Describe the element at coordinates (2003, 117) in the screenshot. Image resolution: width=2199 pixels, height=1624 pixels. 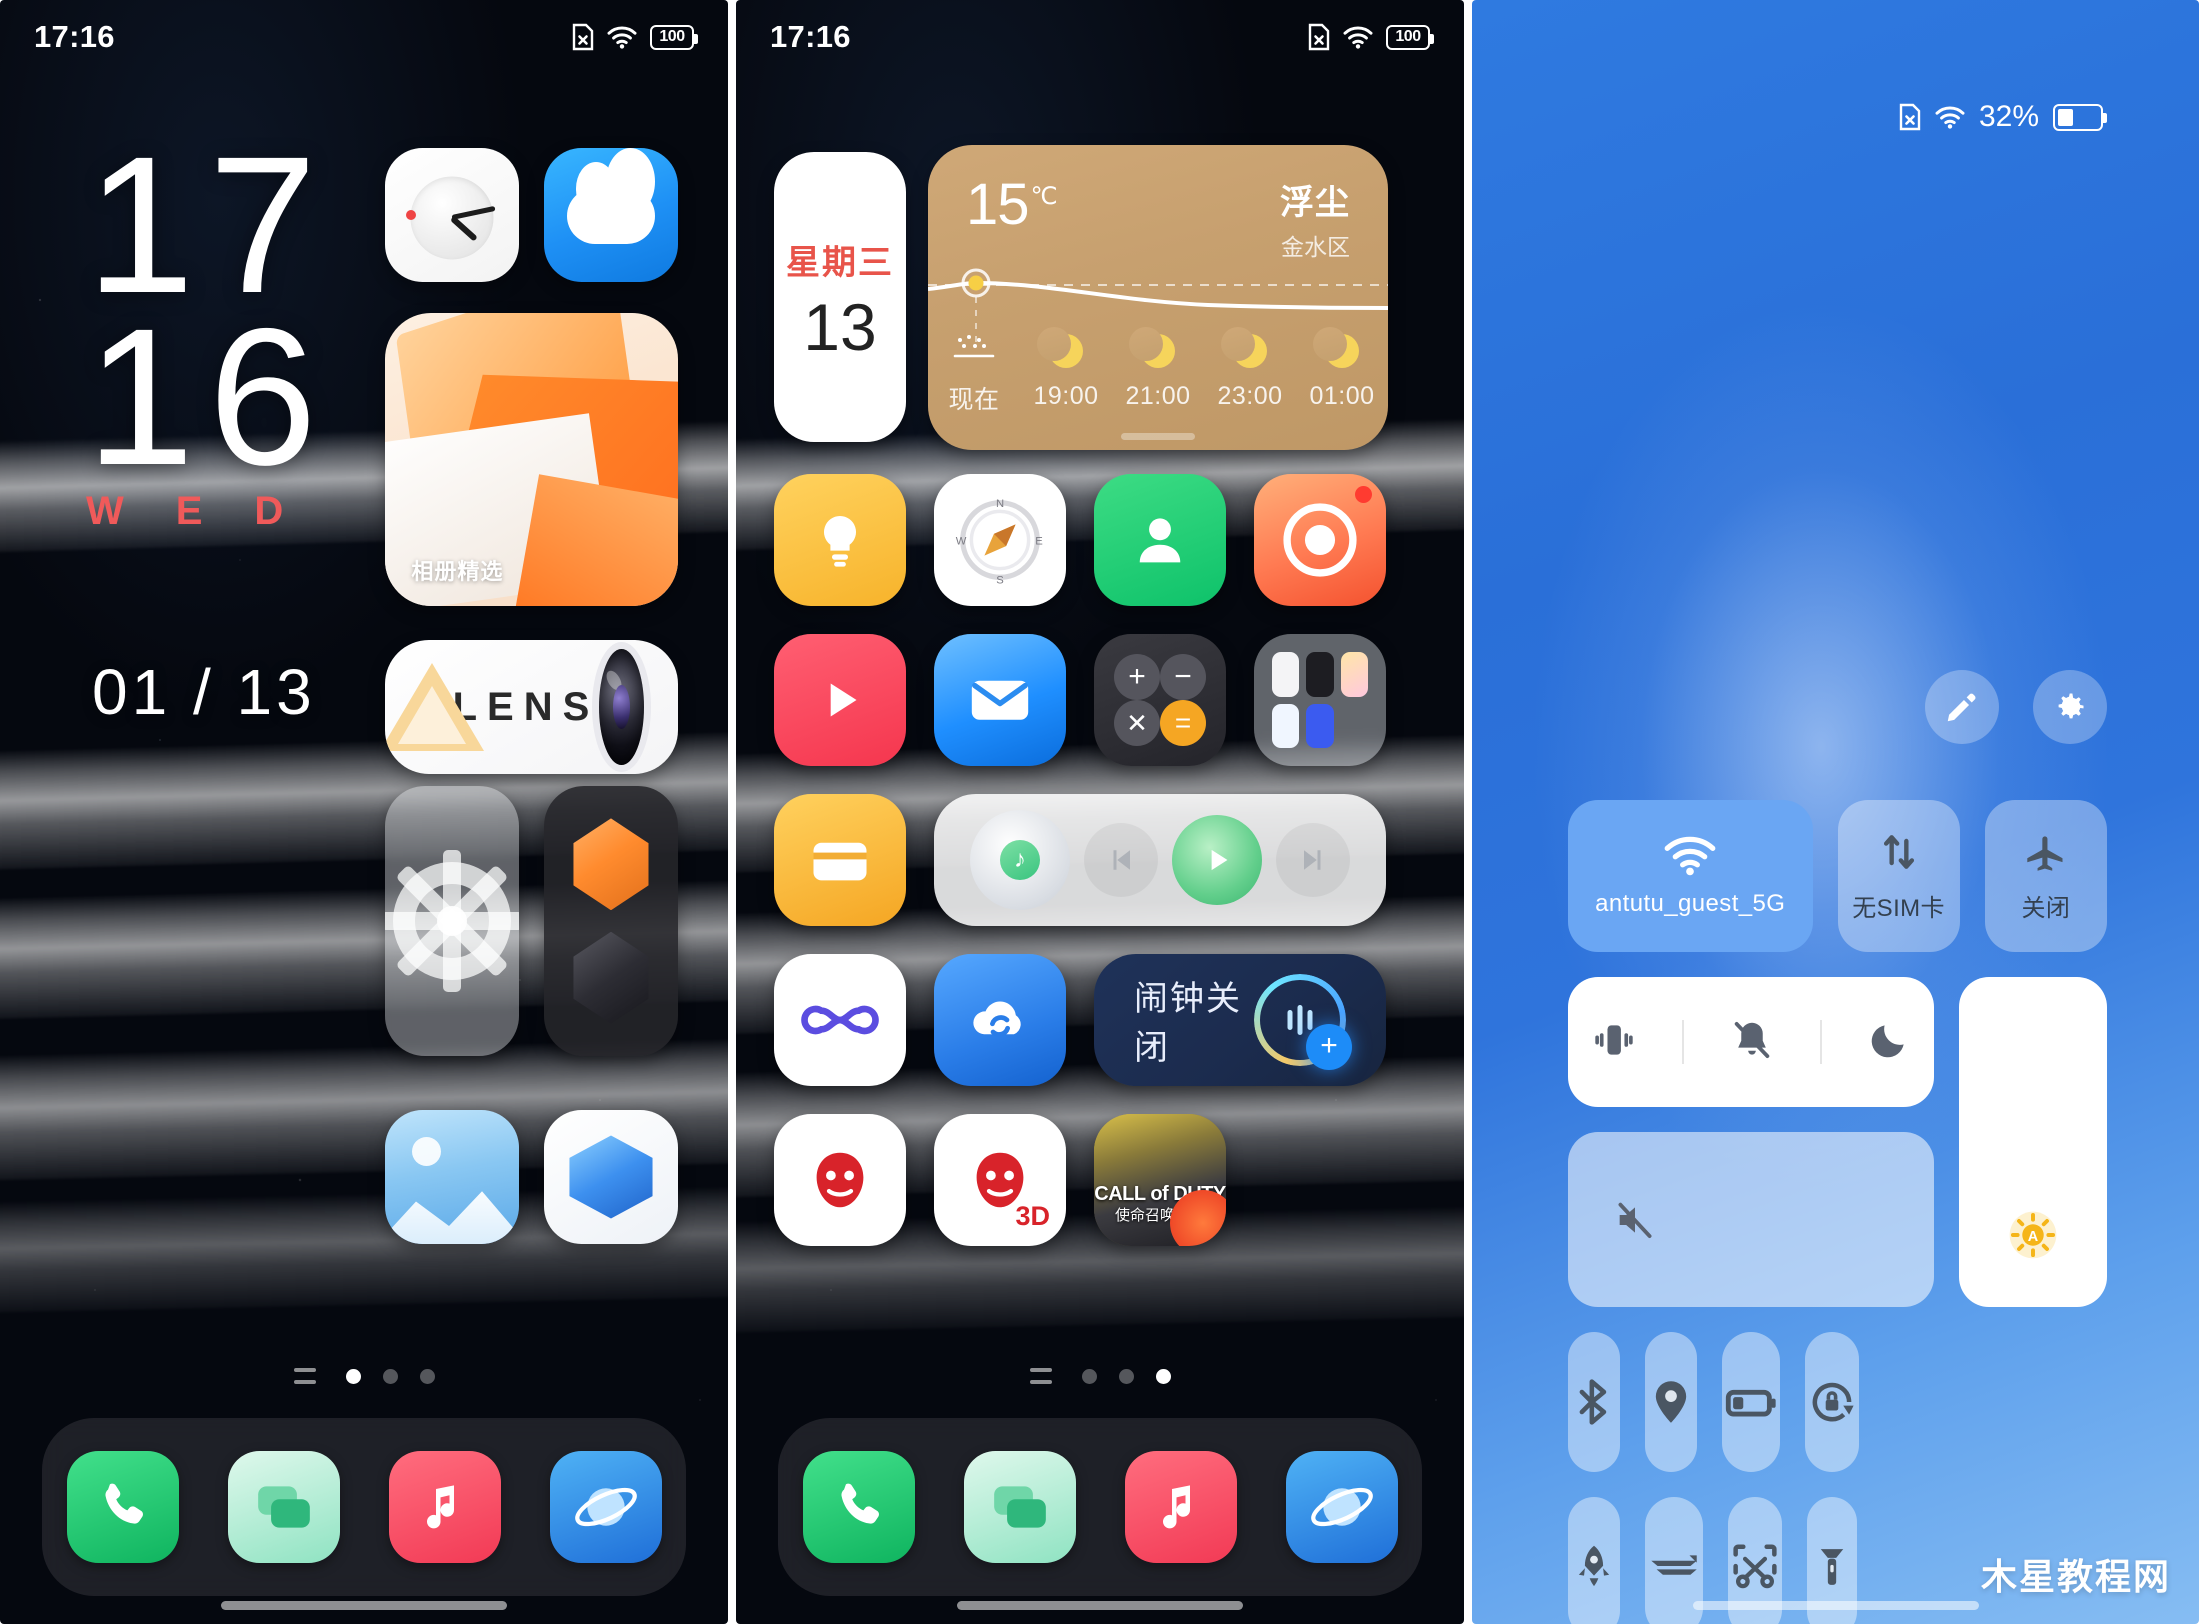
I see `control-center-status-bar: 32%` at that location.